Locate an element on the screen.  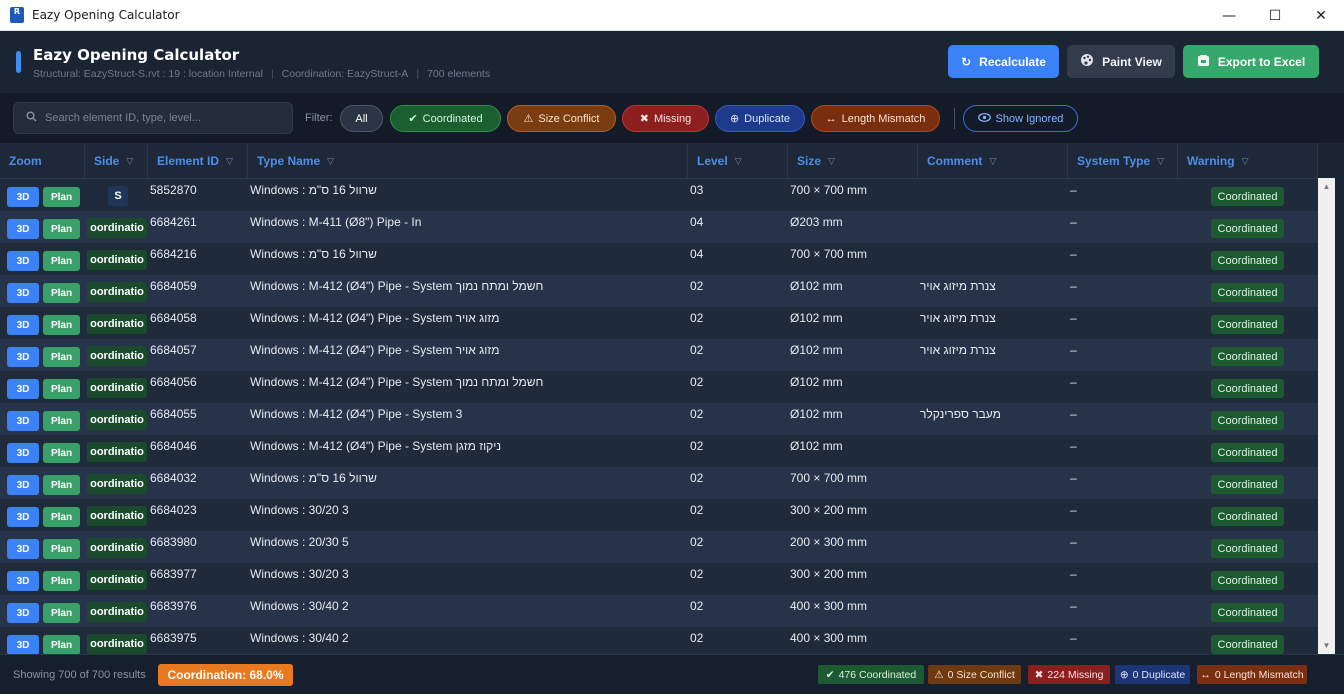
close-button: ✕ is located at coordinates (1321, 15).